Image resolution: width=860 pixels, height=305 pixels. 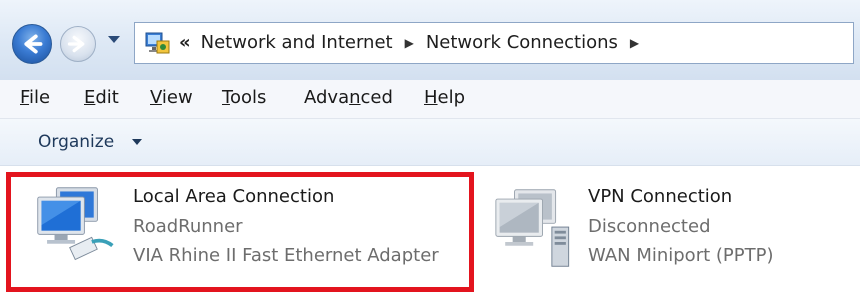 I want to click on menu-help-accelerator: H, so click(x=431, y=97).